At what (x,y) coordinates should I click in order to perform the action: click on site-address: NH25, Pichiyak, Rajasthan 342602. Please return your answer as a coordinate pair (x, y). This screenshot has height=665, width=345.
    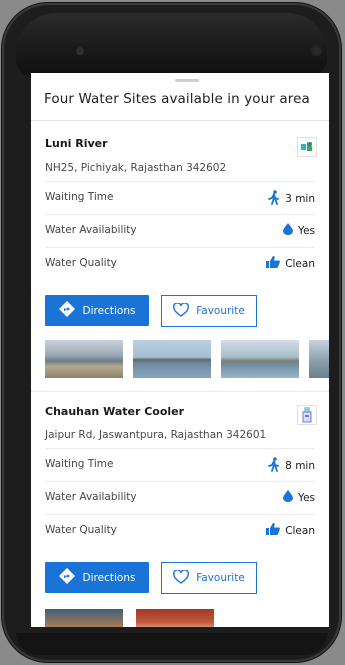
    Looking at the image, I should click on (136, 168).